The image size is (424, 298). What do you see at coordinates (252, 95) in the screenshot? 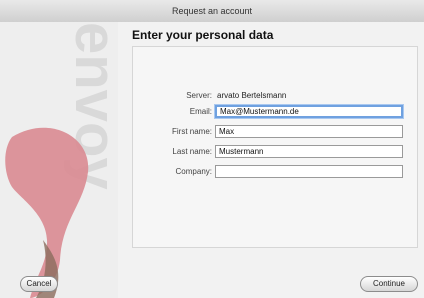
I see `server-value: arvato Bertelsmann` at bounding box center [252, 95].